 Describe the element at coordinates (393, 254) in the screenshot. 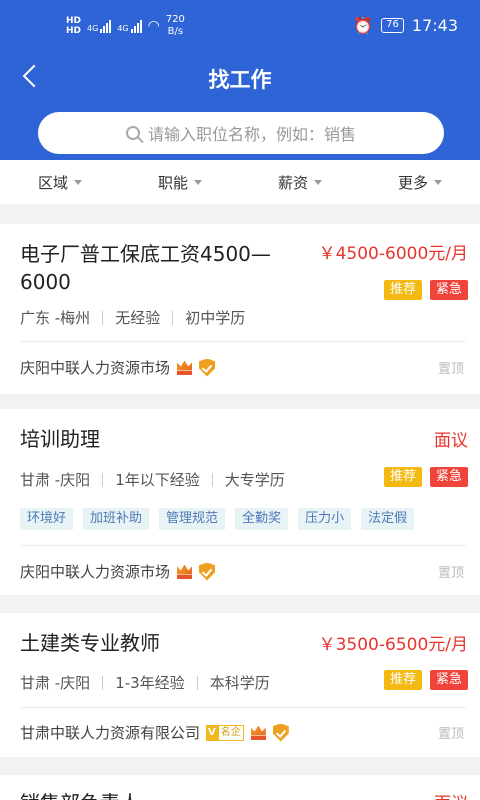

I see `job-salary: ￥4500-6000元/月` at that location.